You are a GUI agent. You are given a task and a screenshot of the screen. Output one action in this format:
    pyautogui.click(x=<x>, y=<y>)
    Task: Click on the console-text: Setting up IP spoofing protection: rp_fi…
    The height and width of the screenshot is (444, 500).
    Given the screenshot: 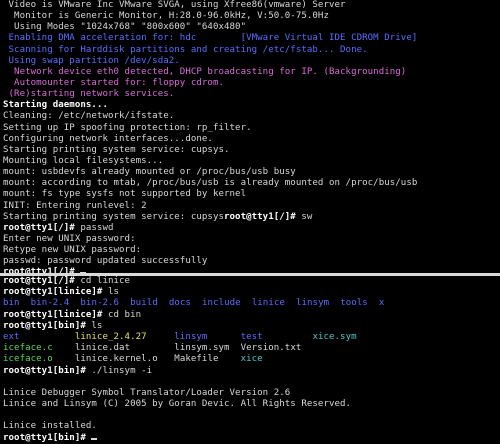 What is the action you would take?
    pyautogui.click(x=127, y=127)
    